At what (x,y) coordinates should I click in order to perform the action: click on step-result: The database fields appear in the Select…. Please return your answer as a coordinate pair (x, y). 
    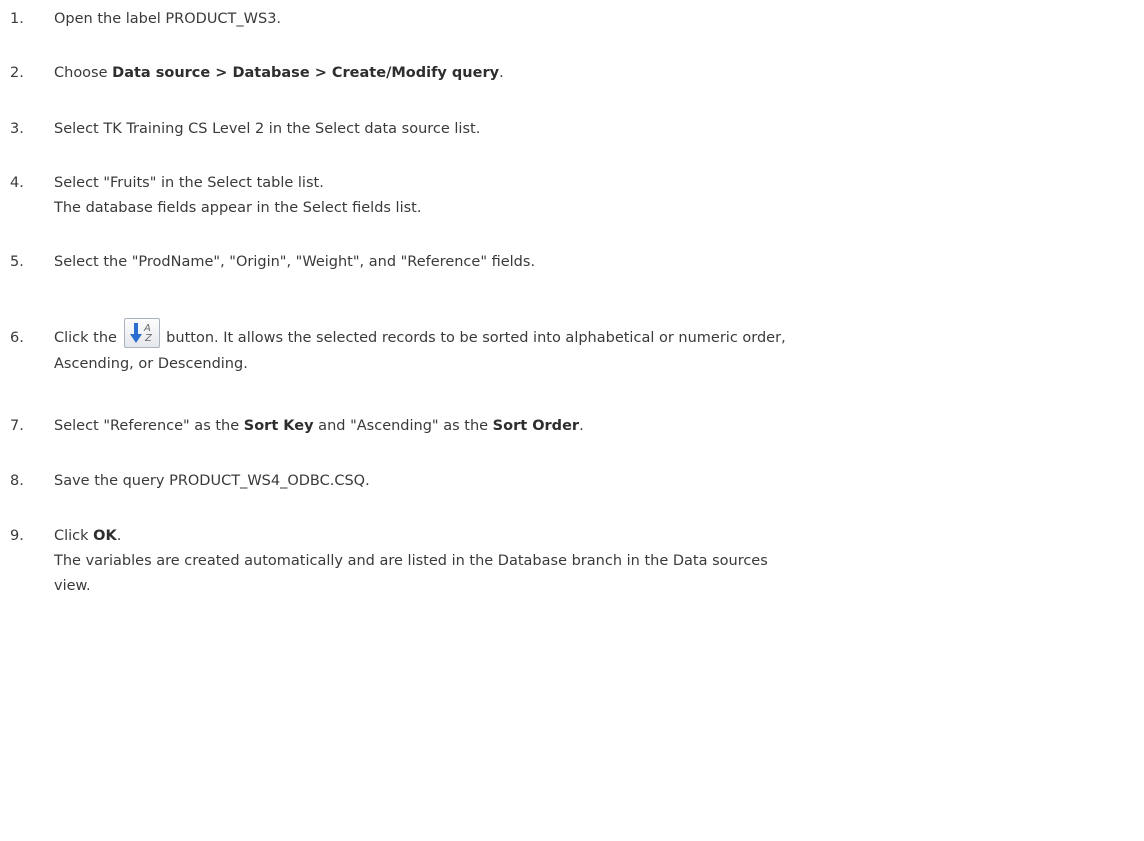
    Looking at the image, I should click on (238, 208).